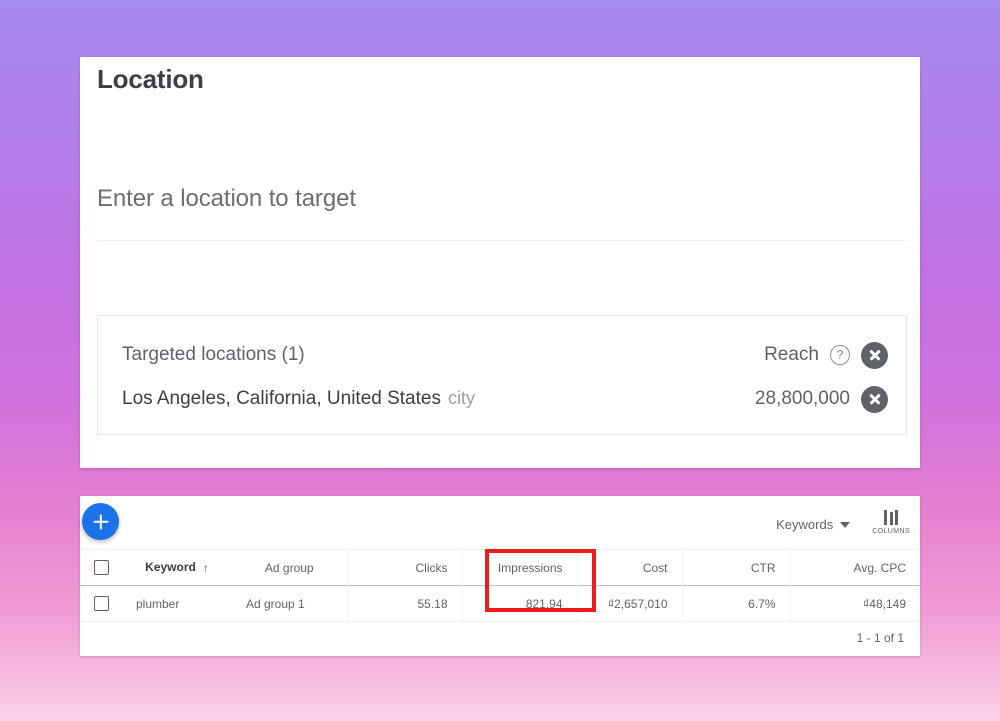  What do you see at coordinates (891, 531) in the screenshot?
I see `columns-button-label: COLUMNS` at bounding box center [891, 531].